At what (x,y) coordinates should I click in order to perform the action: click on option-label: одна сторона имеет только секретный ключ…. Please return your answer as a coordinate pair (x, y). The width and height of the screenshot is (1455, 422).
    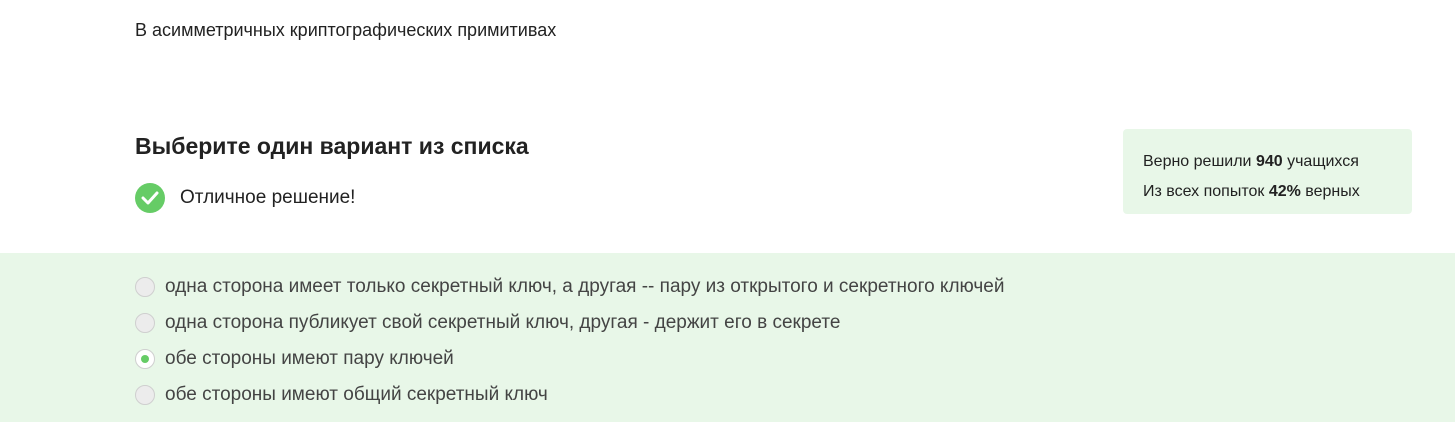
    Looking at the image, I should click on (585, 286).